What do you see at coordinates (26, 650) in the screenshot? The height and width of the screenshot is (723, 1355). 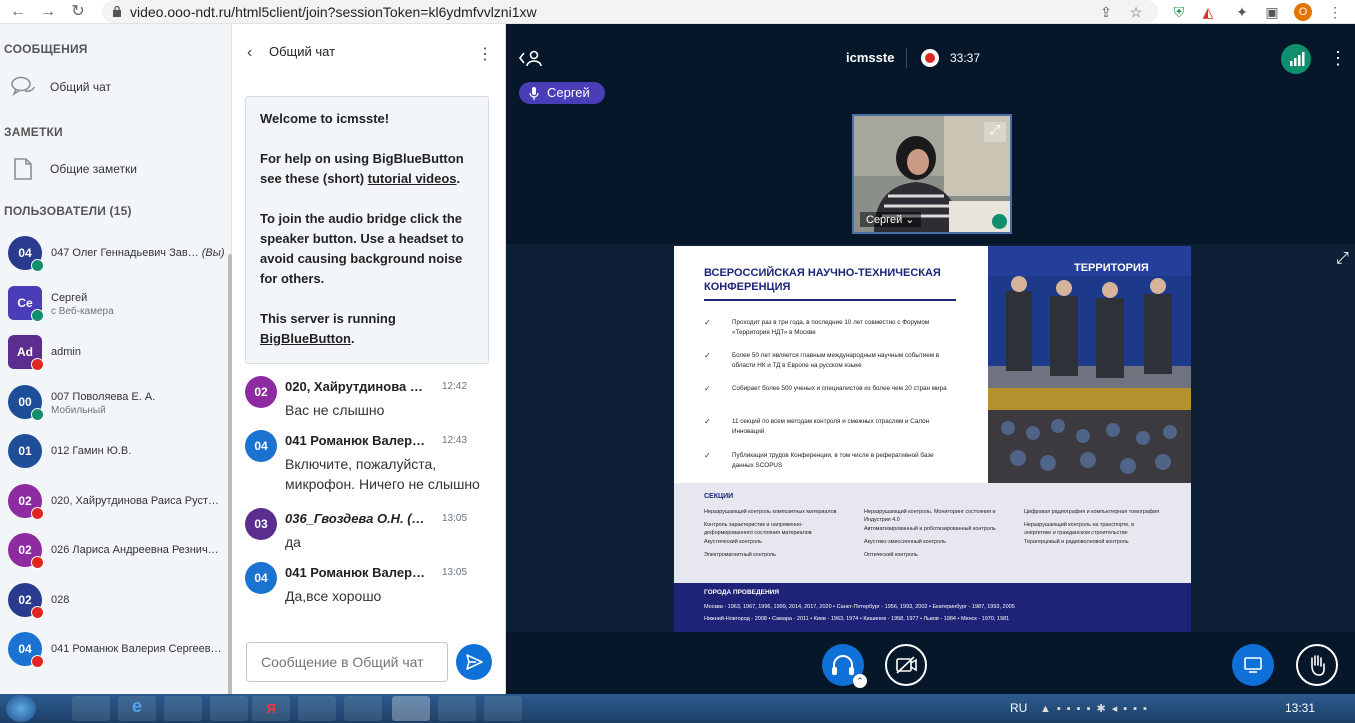 I see `user-avatar: 04` at bounding box center [26, 650].